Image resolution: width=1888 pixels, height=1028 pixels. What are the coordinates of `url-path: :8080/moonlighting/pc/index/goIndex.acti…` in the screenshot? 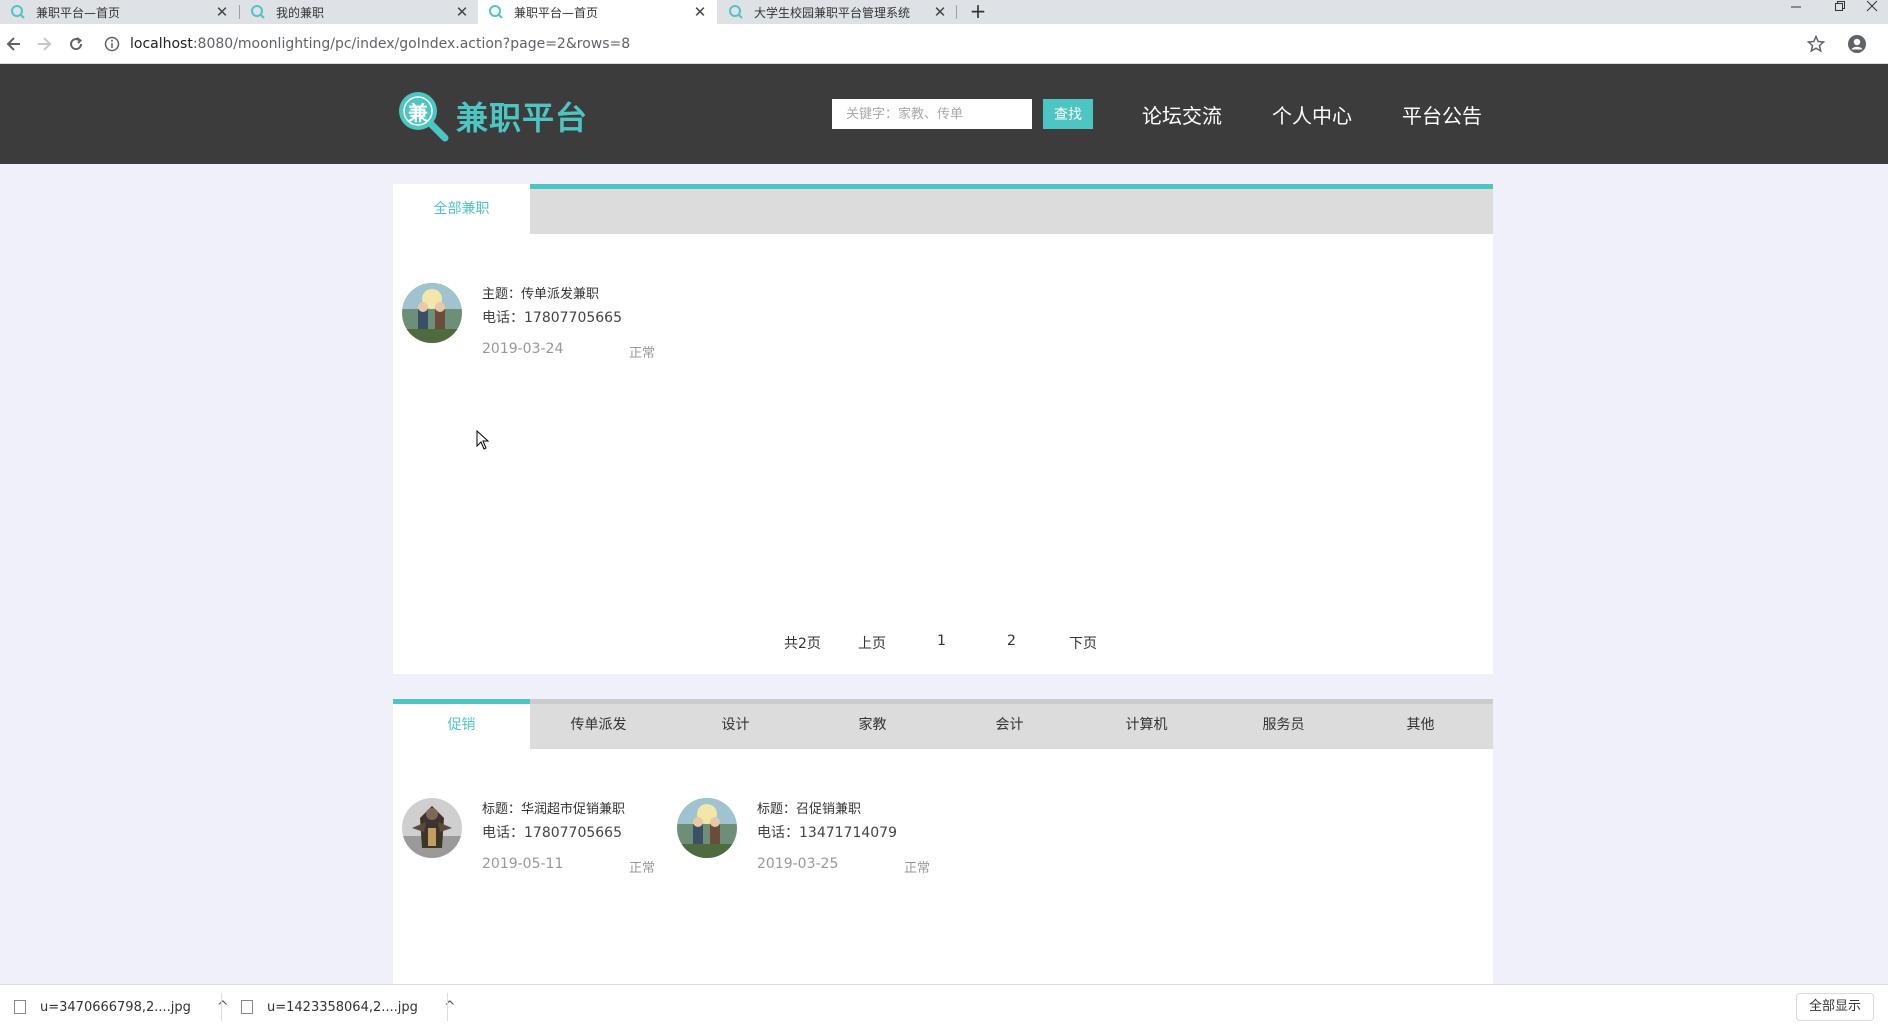 It's located at (411, 44).